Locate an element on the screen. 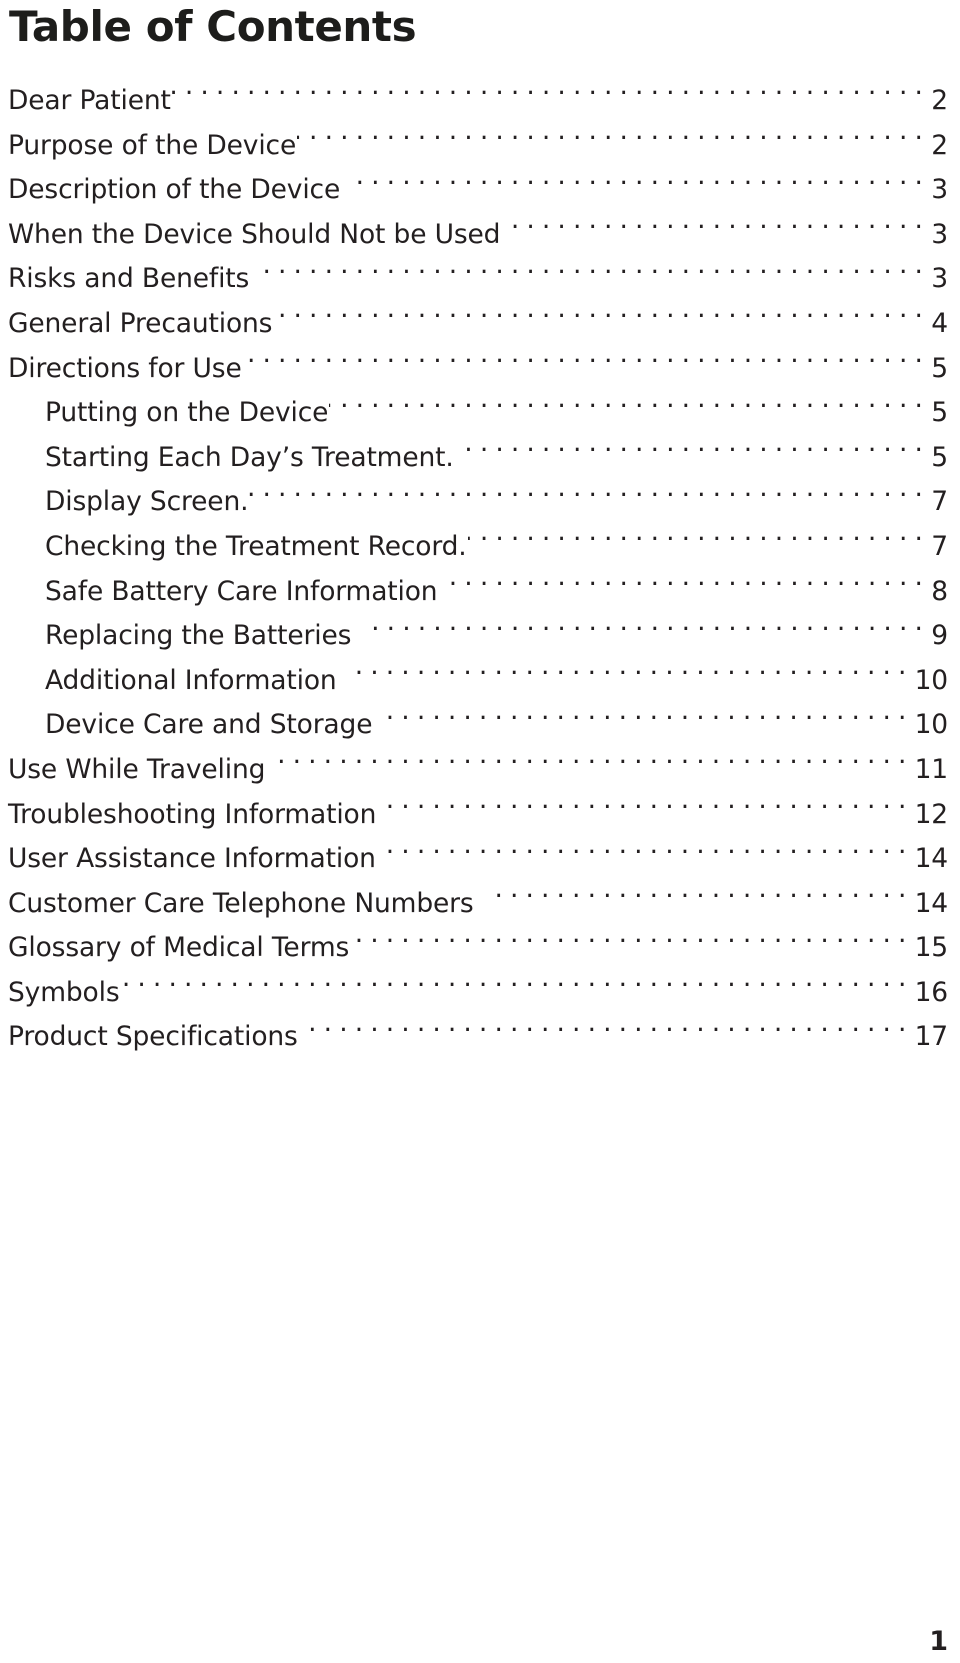 The height and width of the screenshot is (1663, 960). page-title: Table of Contents is located at coordinates (213, 26).